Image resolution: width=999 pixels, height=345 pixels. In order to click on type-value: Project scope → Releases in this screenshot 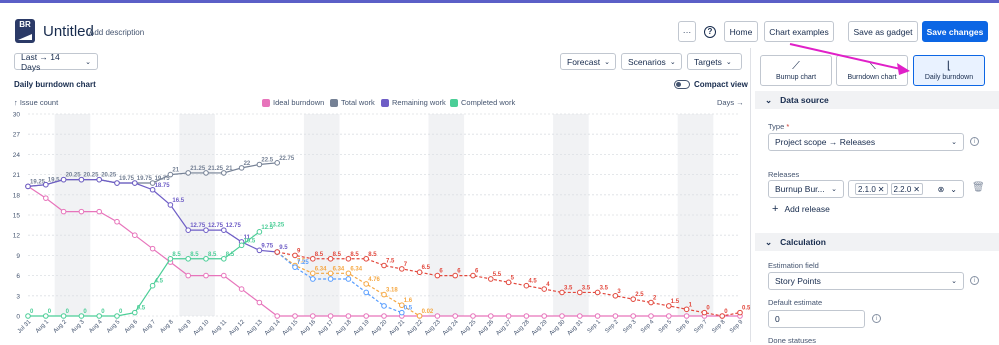, I will do `click(825, 142)`.